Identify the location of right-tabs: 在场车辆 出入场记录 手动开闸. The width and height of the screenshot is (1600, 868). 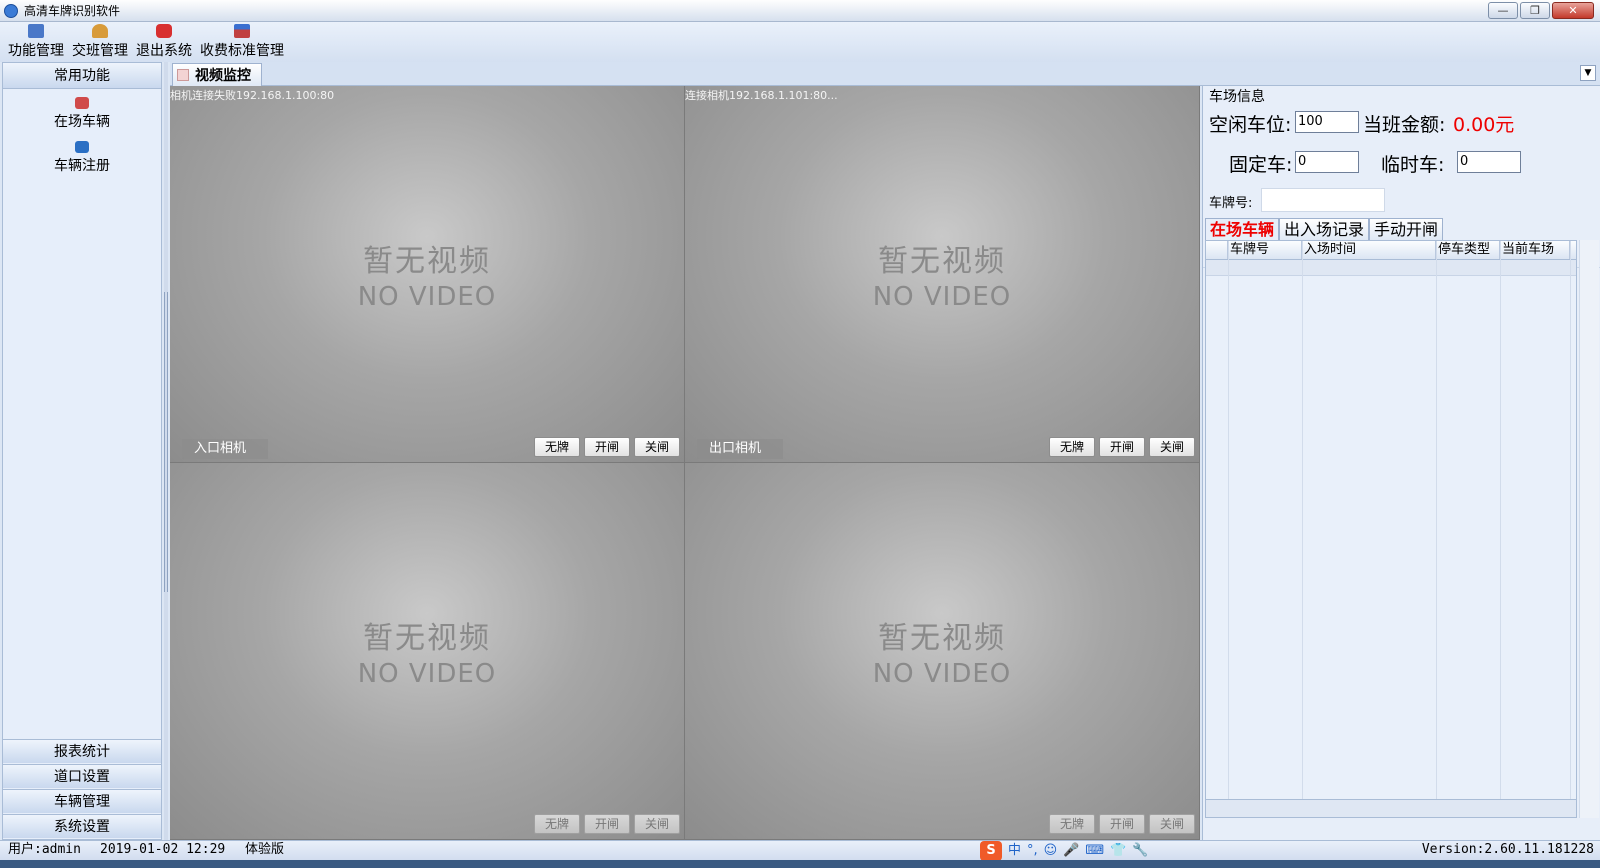
(1324, 229).